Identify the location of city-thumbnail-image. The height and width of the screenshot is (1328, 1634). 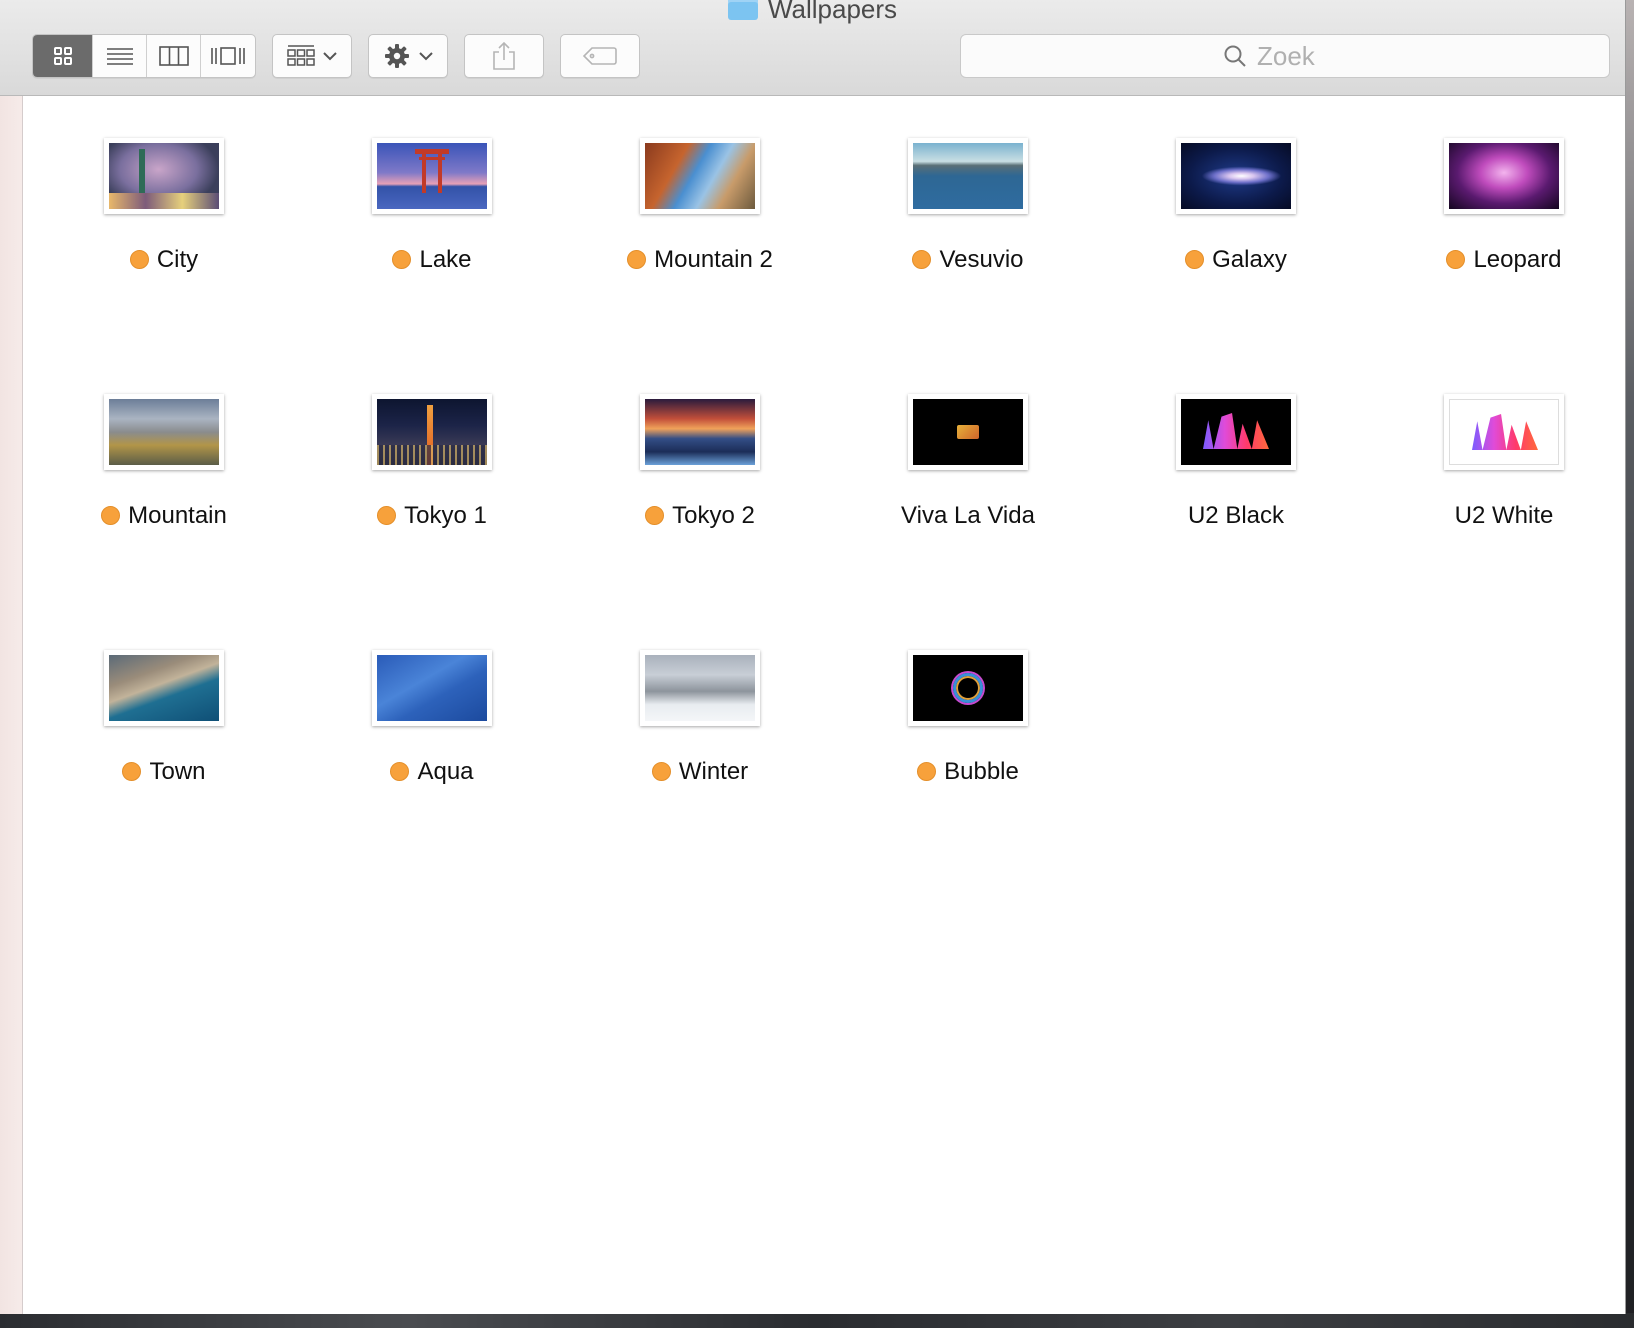
(164, 176).